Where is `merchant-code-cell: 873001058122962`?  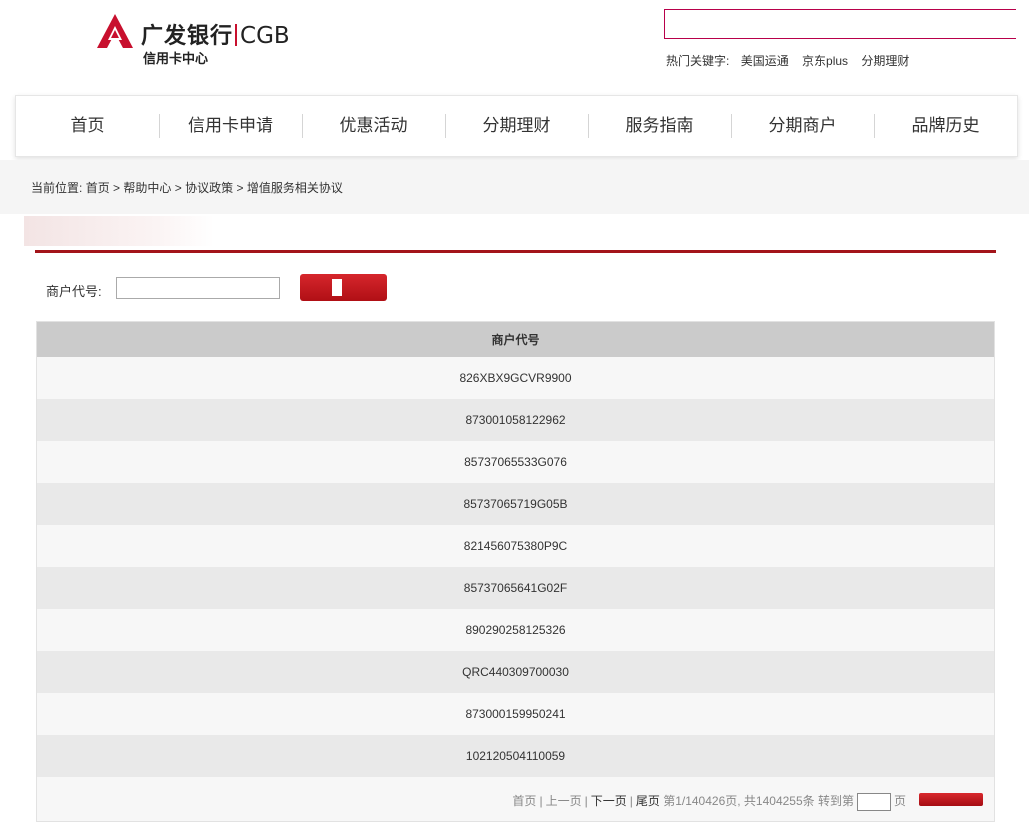
merchant-code-cell: 873001058122962 is located at coordinates (515, 420).